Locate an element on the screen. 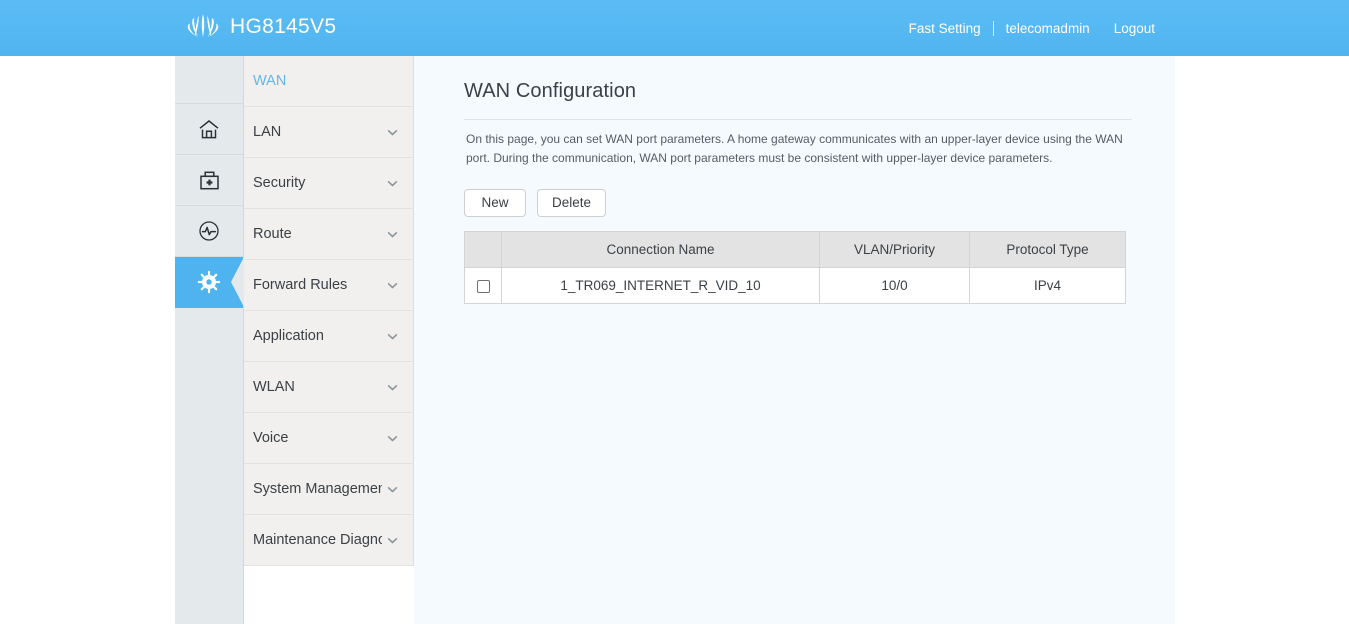  sidebar-item-label: LAN is located at coordinates (267, 132).